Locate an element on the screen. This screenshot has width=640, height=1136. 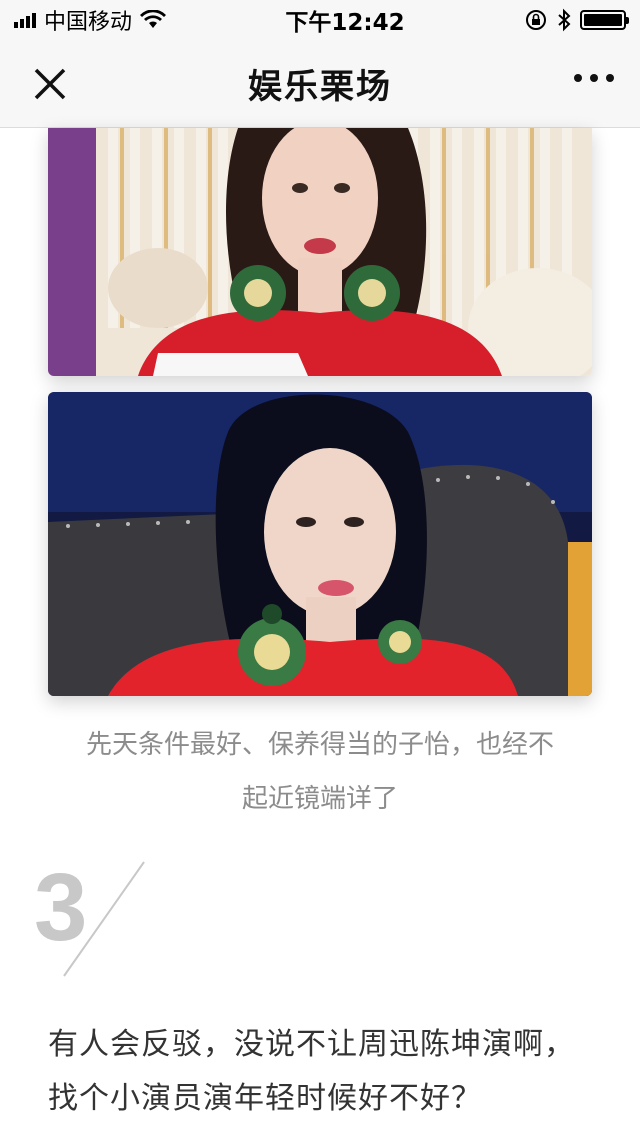
more-dots-icon is located at coordinates (594, 78).